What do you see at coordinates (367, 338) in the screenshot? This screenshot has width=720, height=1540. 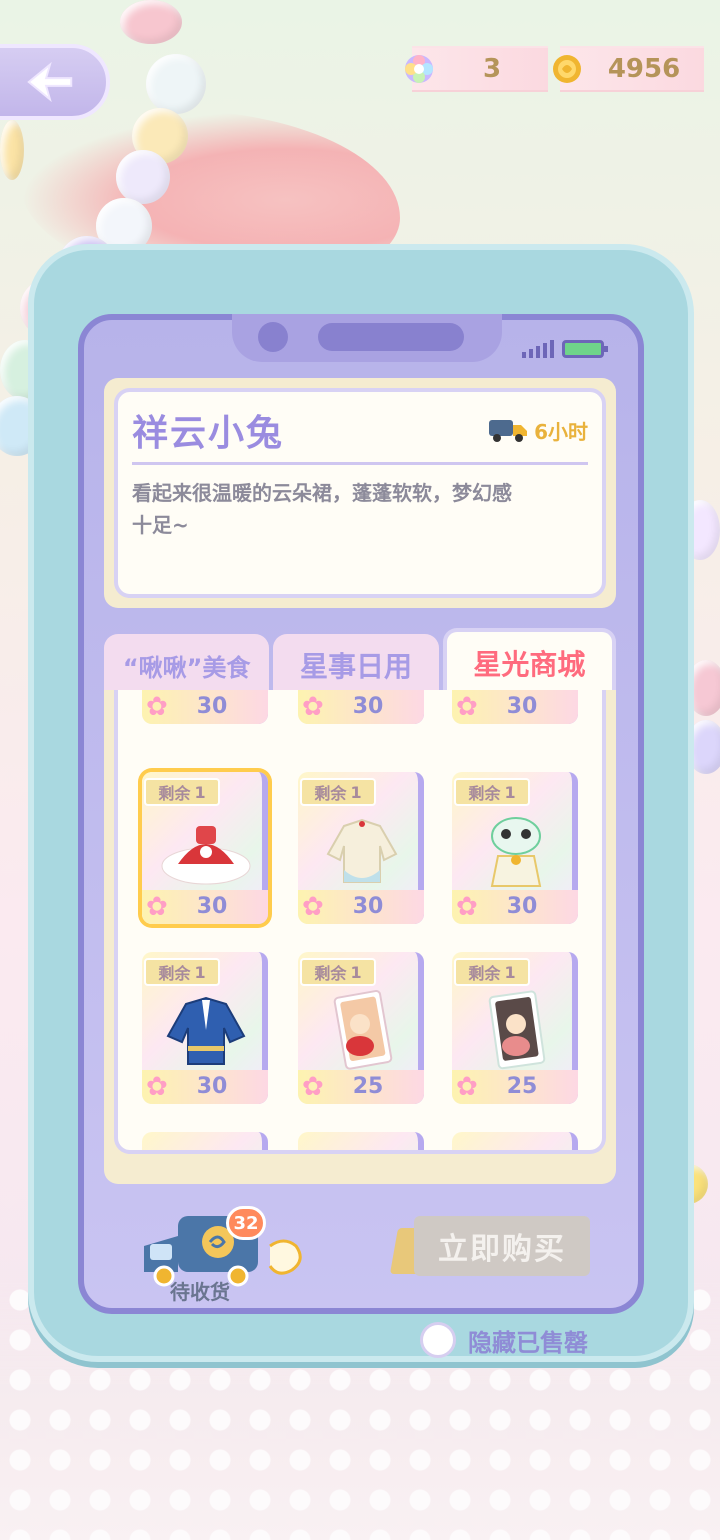 I see `phone-notch` at bounding box center [367, 338].